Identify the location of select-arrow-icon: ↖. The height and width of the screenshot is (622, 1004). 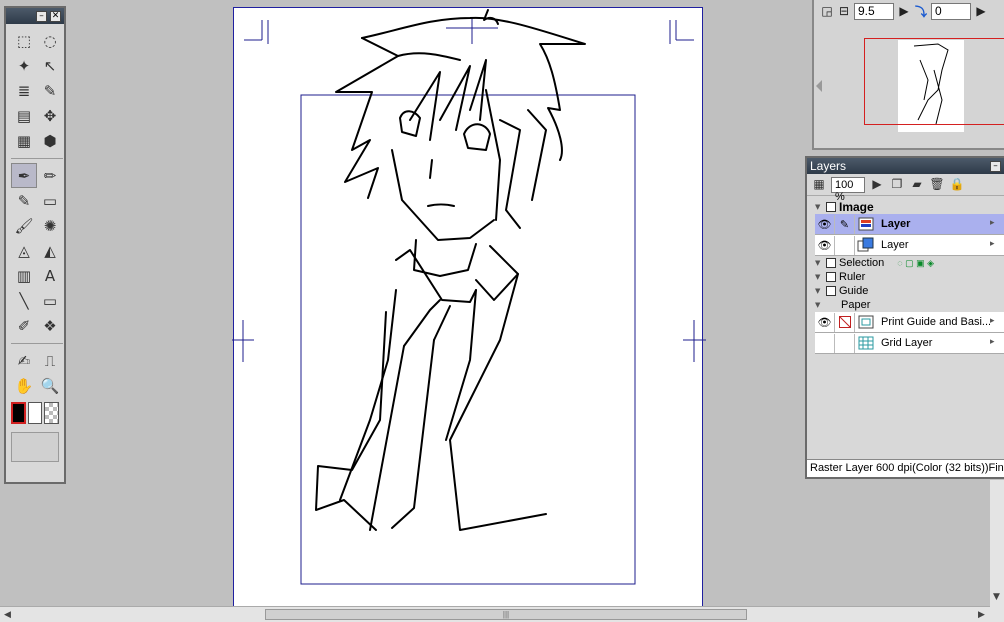
(50, 65).